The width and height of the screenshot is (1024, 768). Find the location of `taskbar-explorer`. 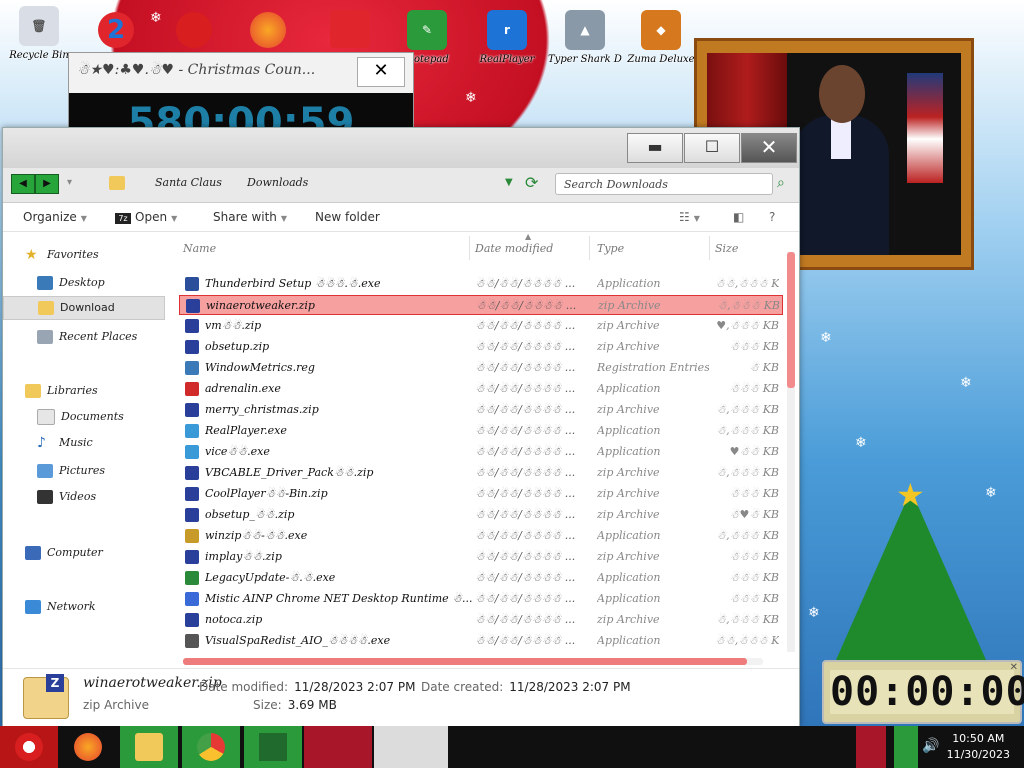

taskbar-explorer is located at coordinates (149, 747).